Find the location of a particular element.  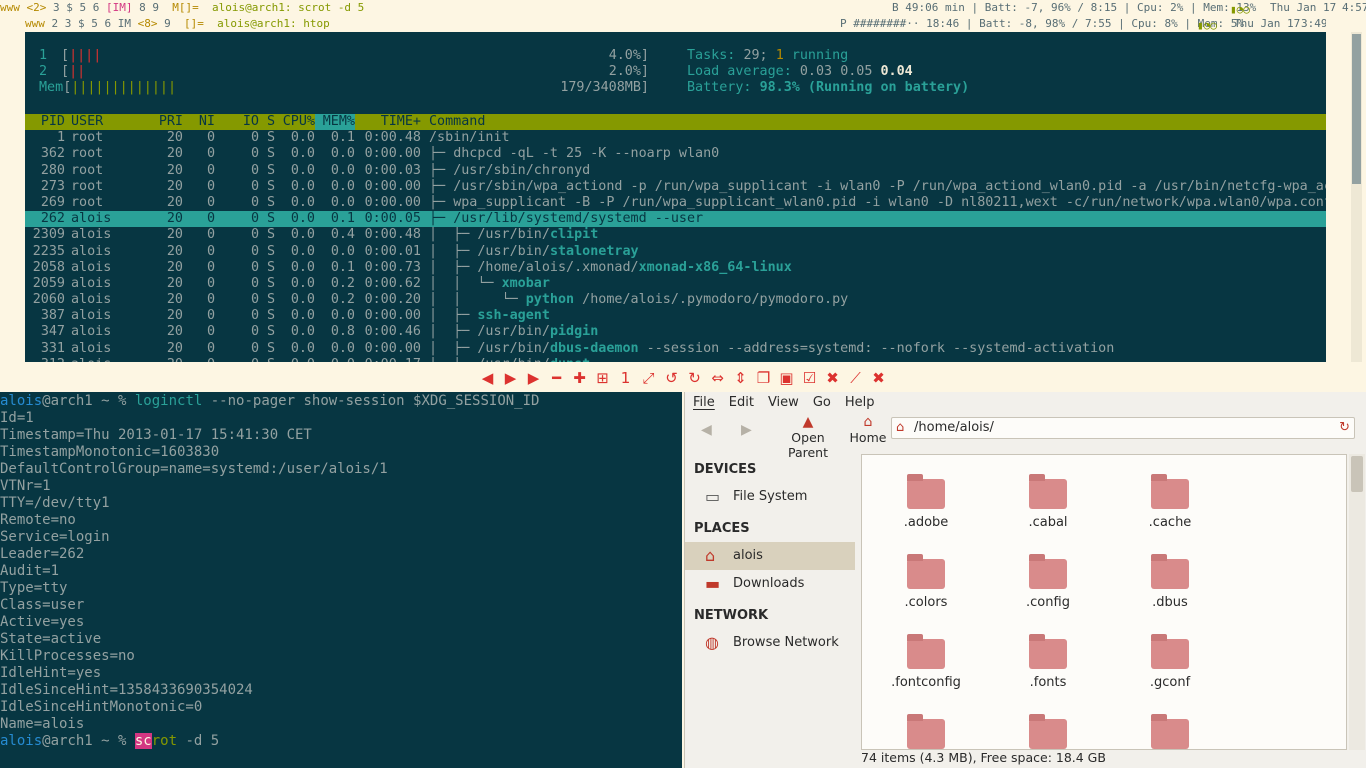

workspace-im: [IM] is located at coordinates (119, 7).